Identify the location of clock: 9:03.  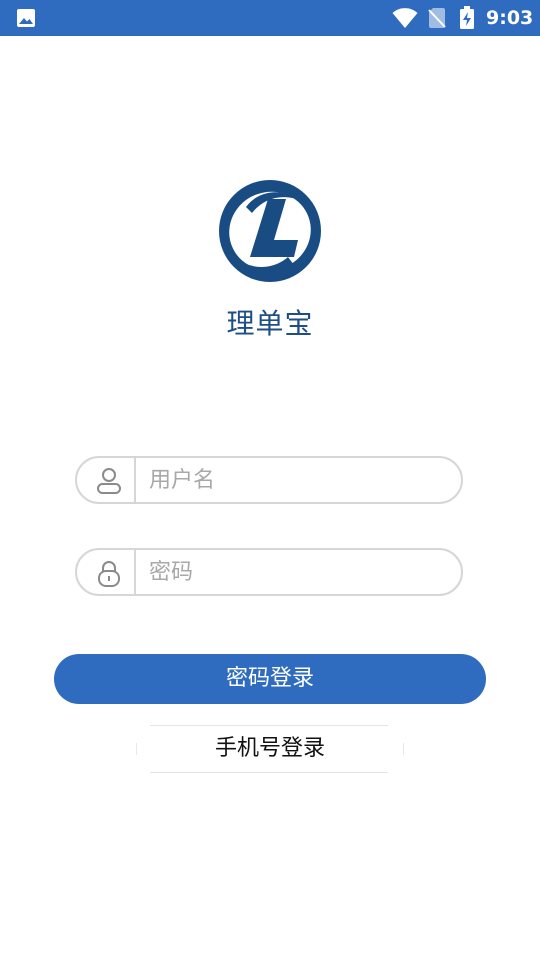
(510, 18).